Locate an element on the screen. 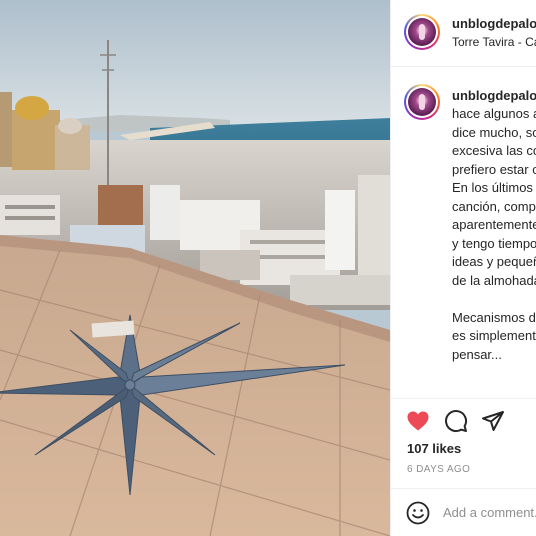 Image resolution: width=536 pixels, height=536 pixels. username-link: unblogdepaloma is located at coordinates (494, 23).